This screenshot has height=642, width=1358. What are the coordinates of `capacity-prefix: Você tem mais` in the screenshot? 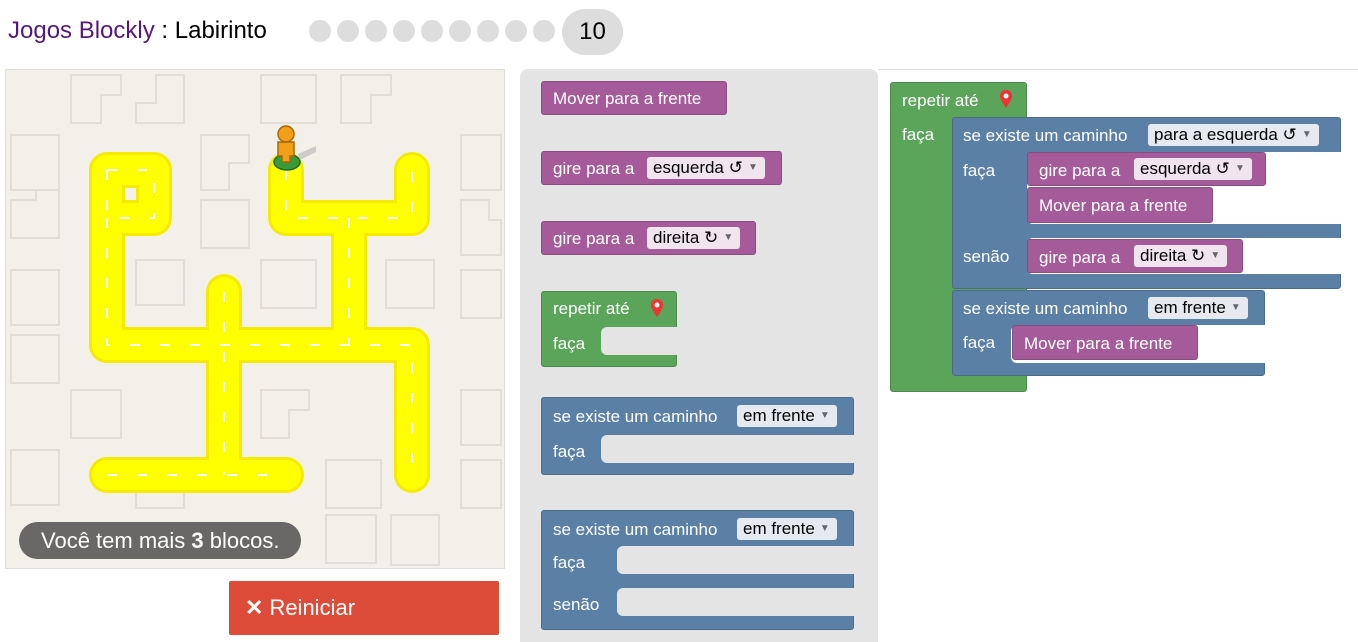 It's located at (116, 540).